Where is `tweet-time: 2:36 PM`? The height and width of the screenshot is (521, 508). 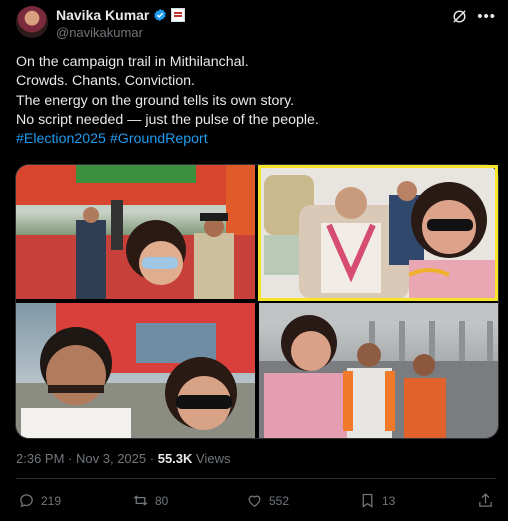
tweet-time: 2:36 PM is located at coordinates (40, 458).